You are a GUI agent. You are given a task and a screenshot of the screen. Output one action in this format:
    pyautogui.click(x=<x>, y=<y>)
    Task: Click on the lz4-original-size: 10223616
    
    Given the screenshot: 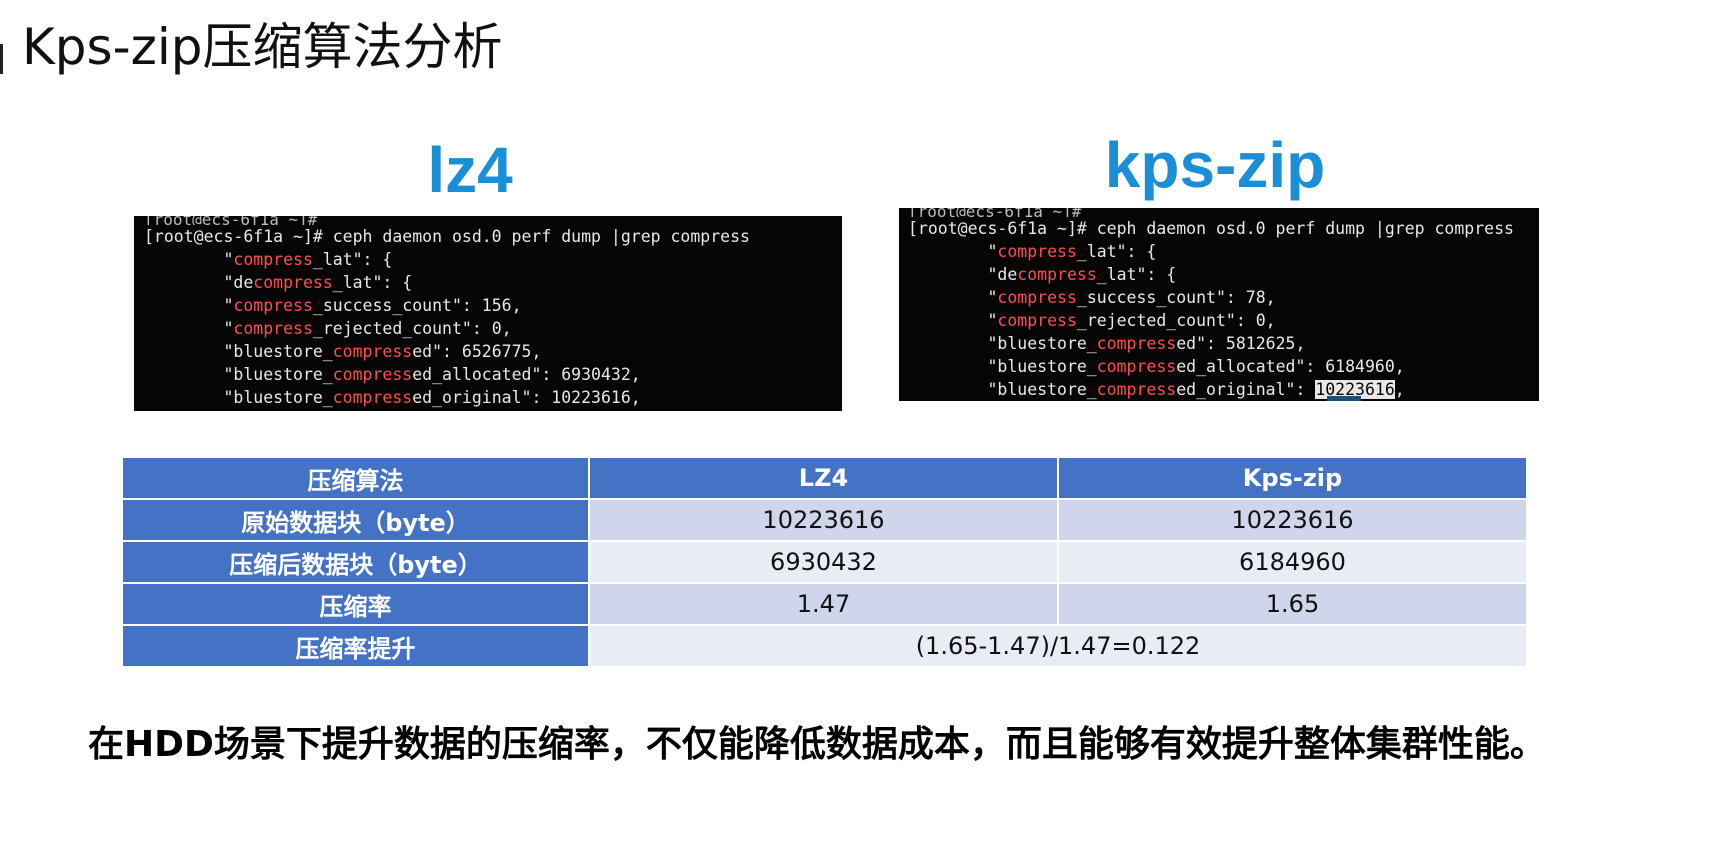 What is the action you would take?
    pyautogui.click(x=824, y=521)
    